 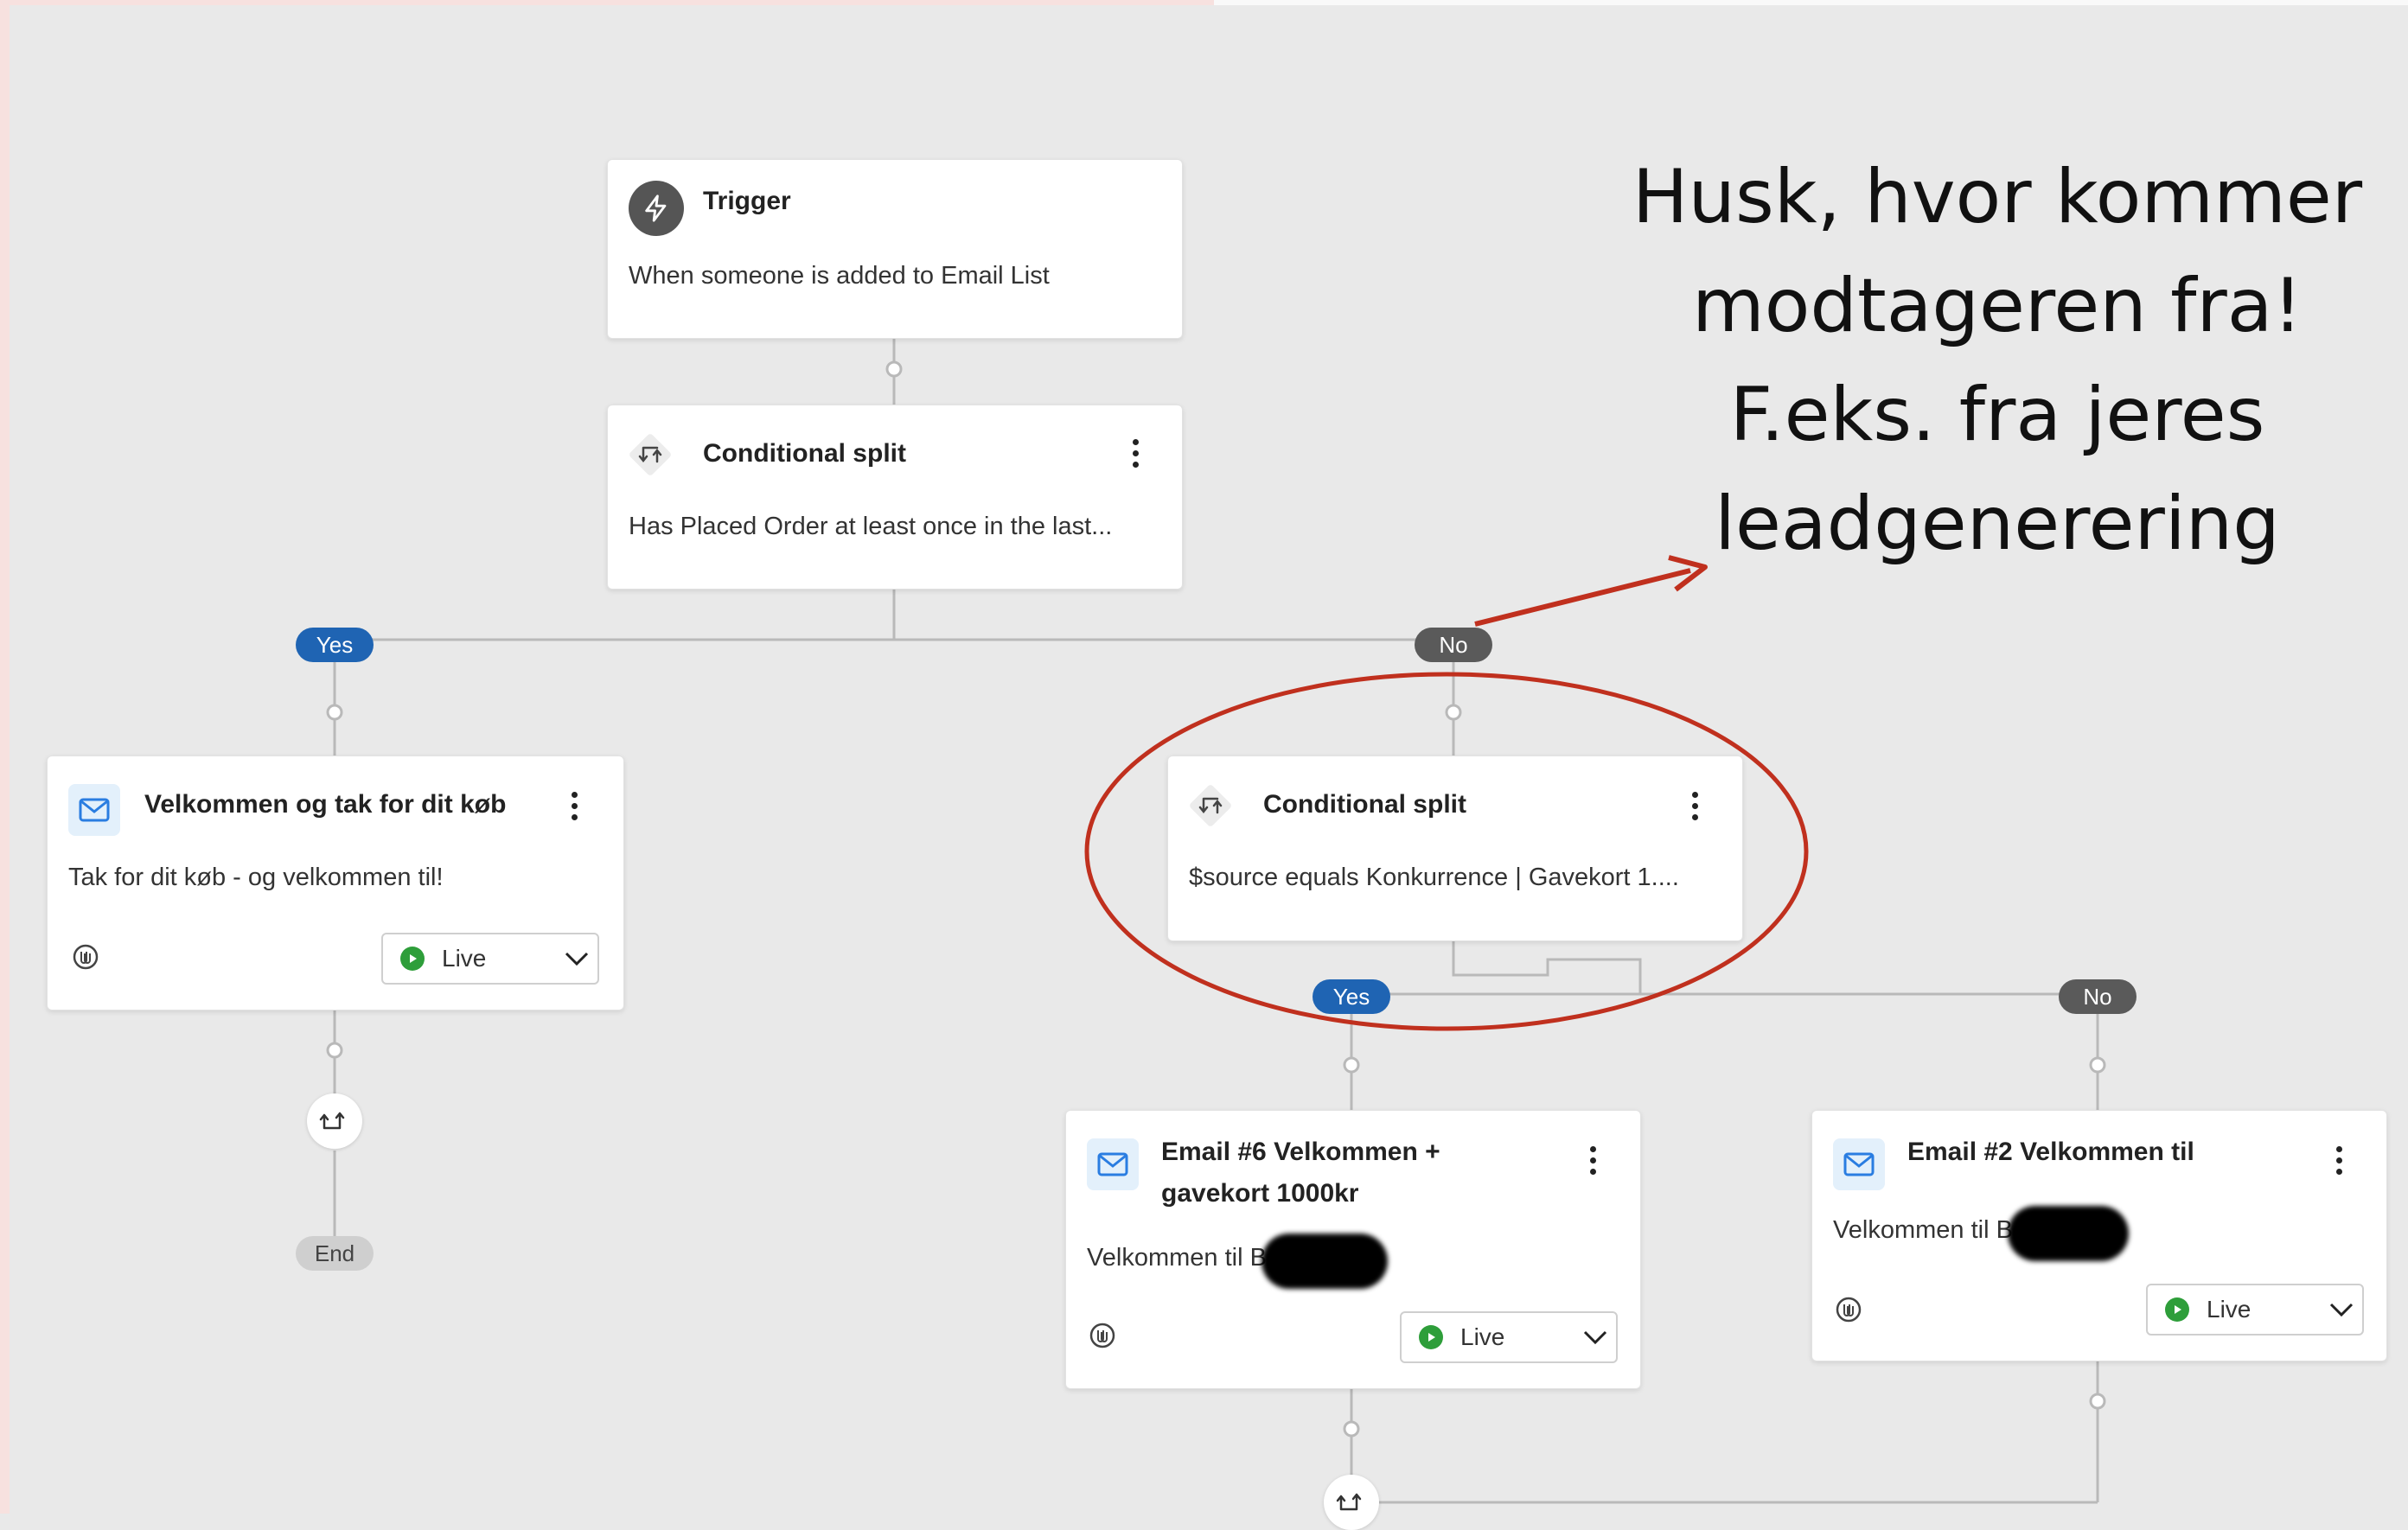 What do you see at coordinates (1998, 306) in the screenshot?
I see `annotation-line-2: modtageren fra!` at bounding box center [1998, 306].